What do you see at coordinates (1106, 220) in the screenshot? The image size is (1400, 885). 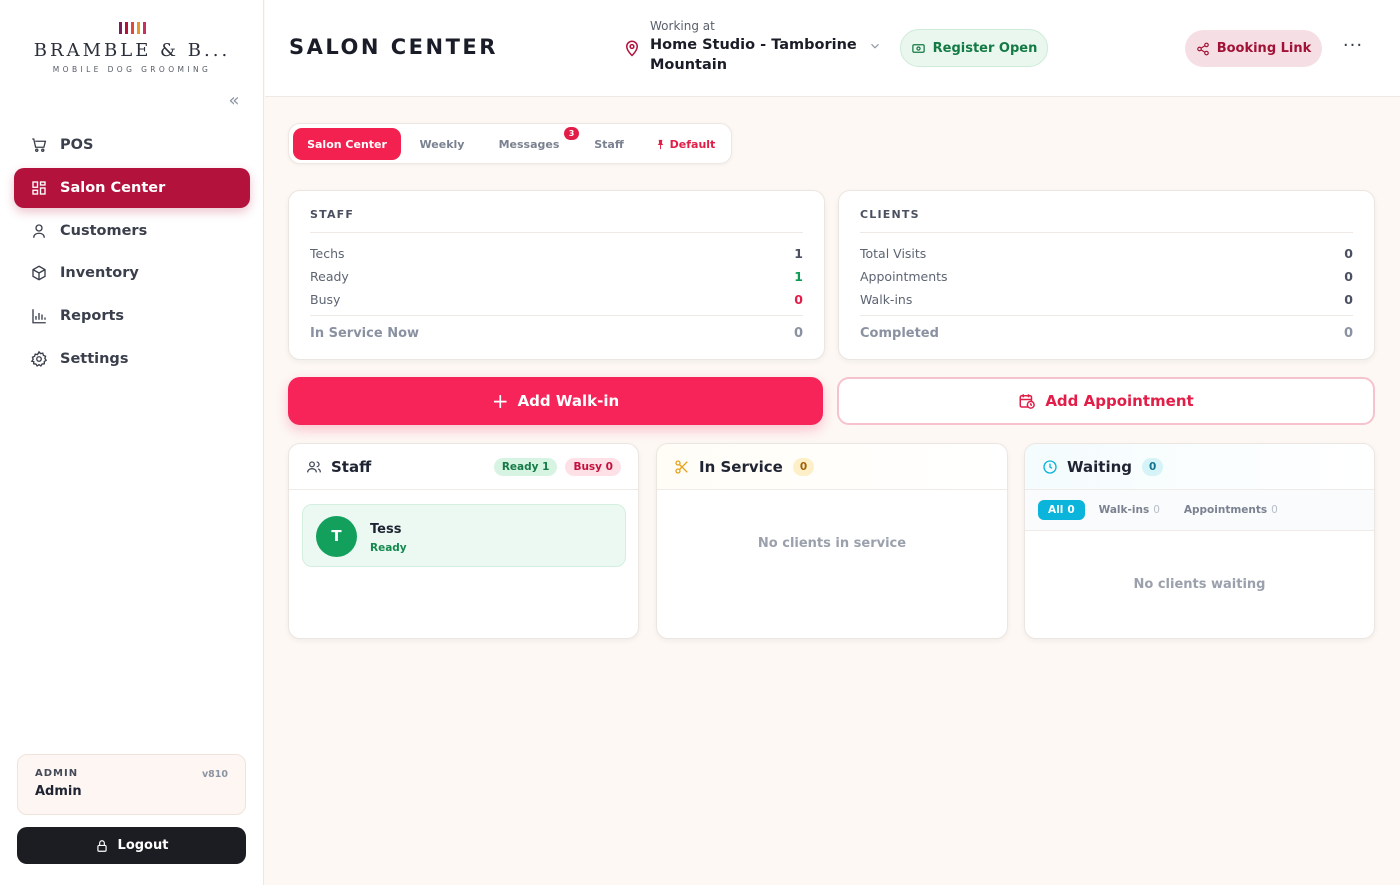 I see `card-title: CLIENTS` at bounding box center [1106, 220].